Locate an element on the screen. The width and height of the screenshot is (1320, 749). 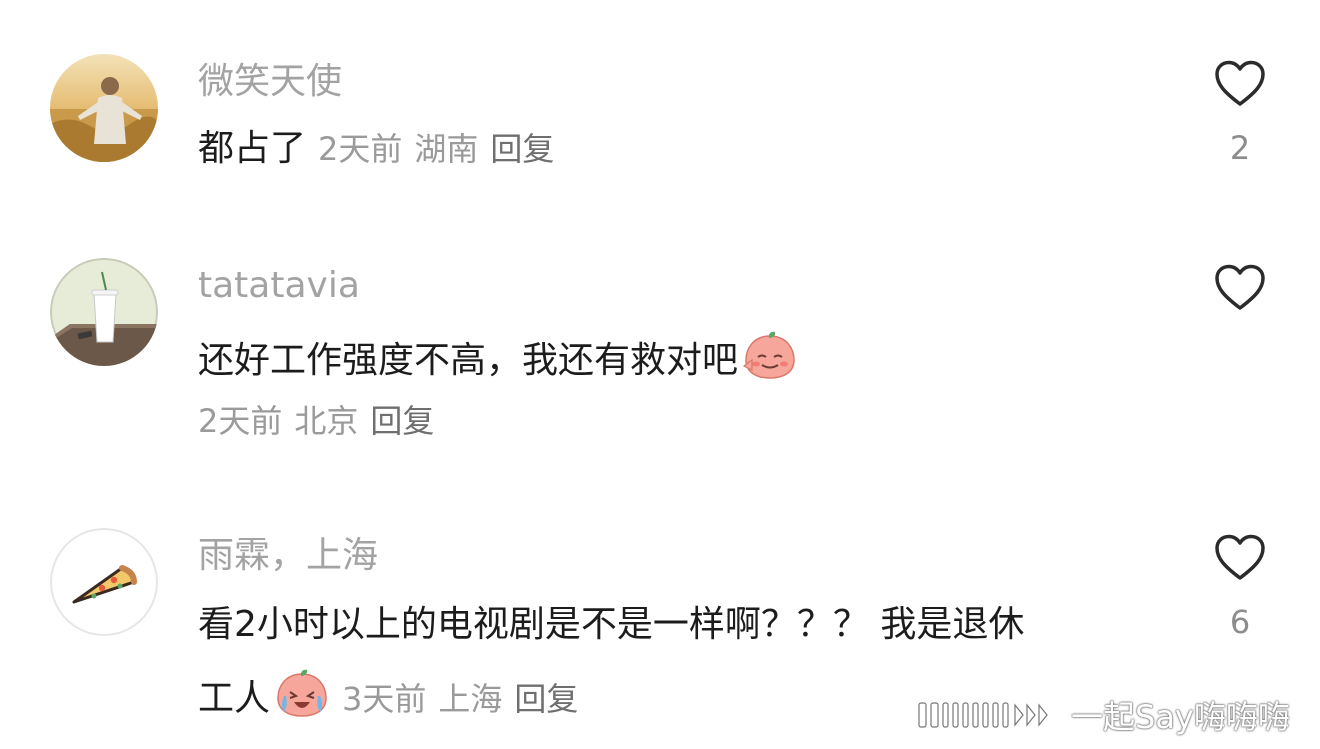
comment-text-line: 看2小时以上的电视剧是不是一样啊？？？ 我是退休 is located at coordinates (611, 625).